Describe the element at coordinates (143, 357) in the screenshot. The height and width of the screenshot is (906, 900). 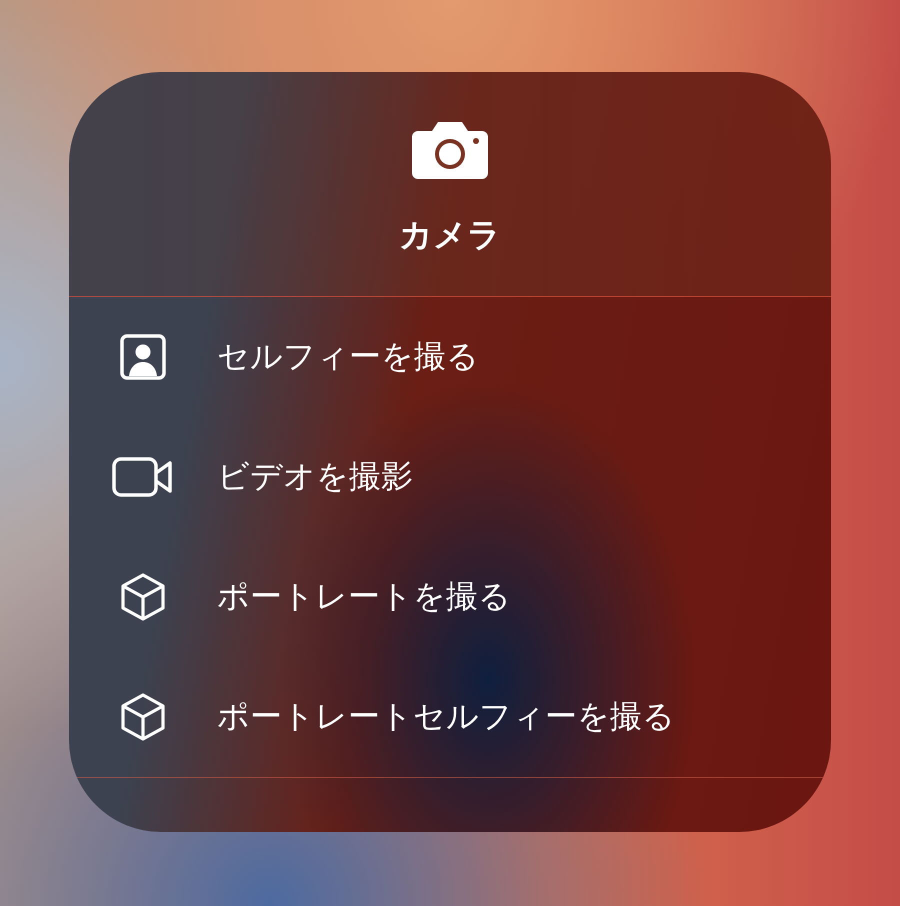
I see `person-icon` at that location.